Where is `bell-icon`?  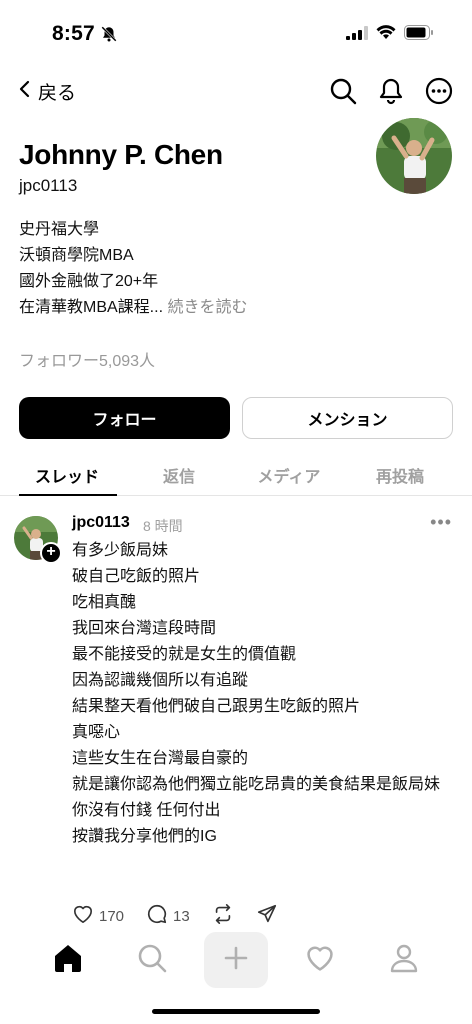 bell-icon is located at coordinates (391, 91).